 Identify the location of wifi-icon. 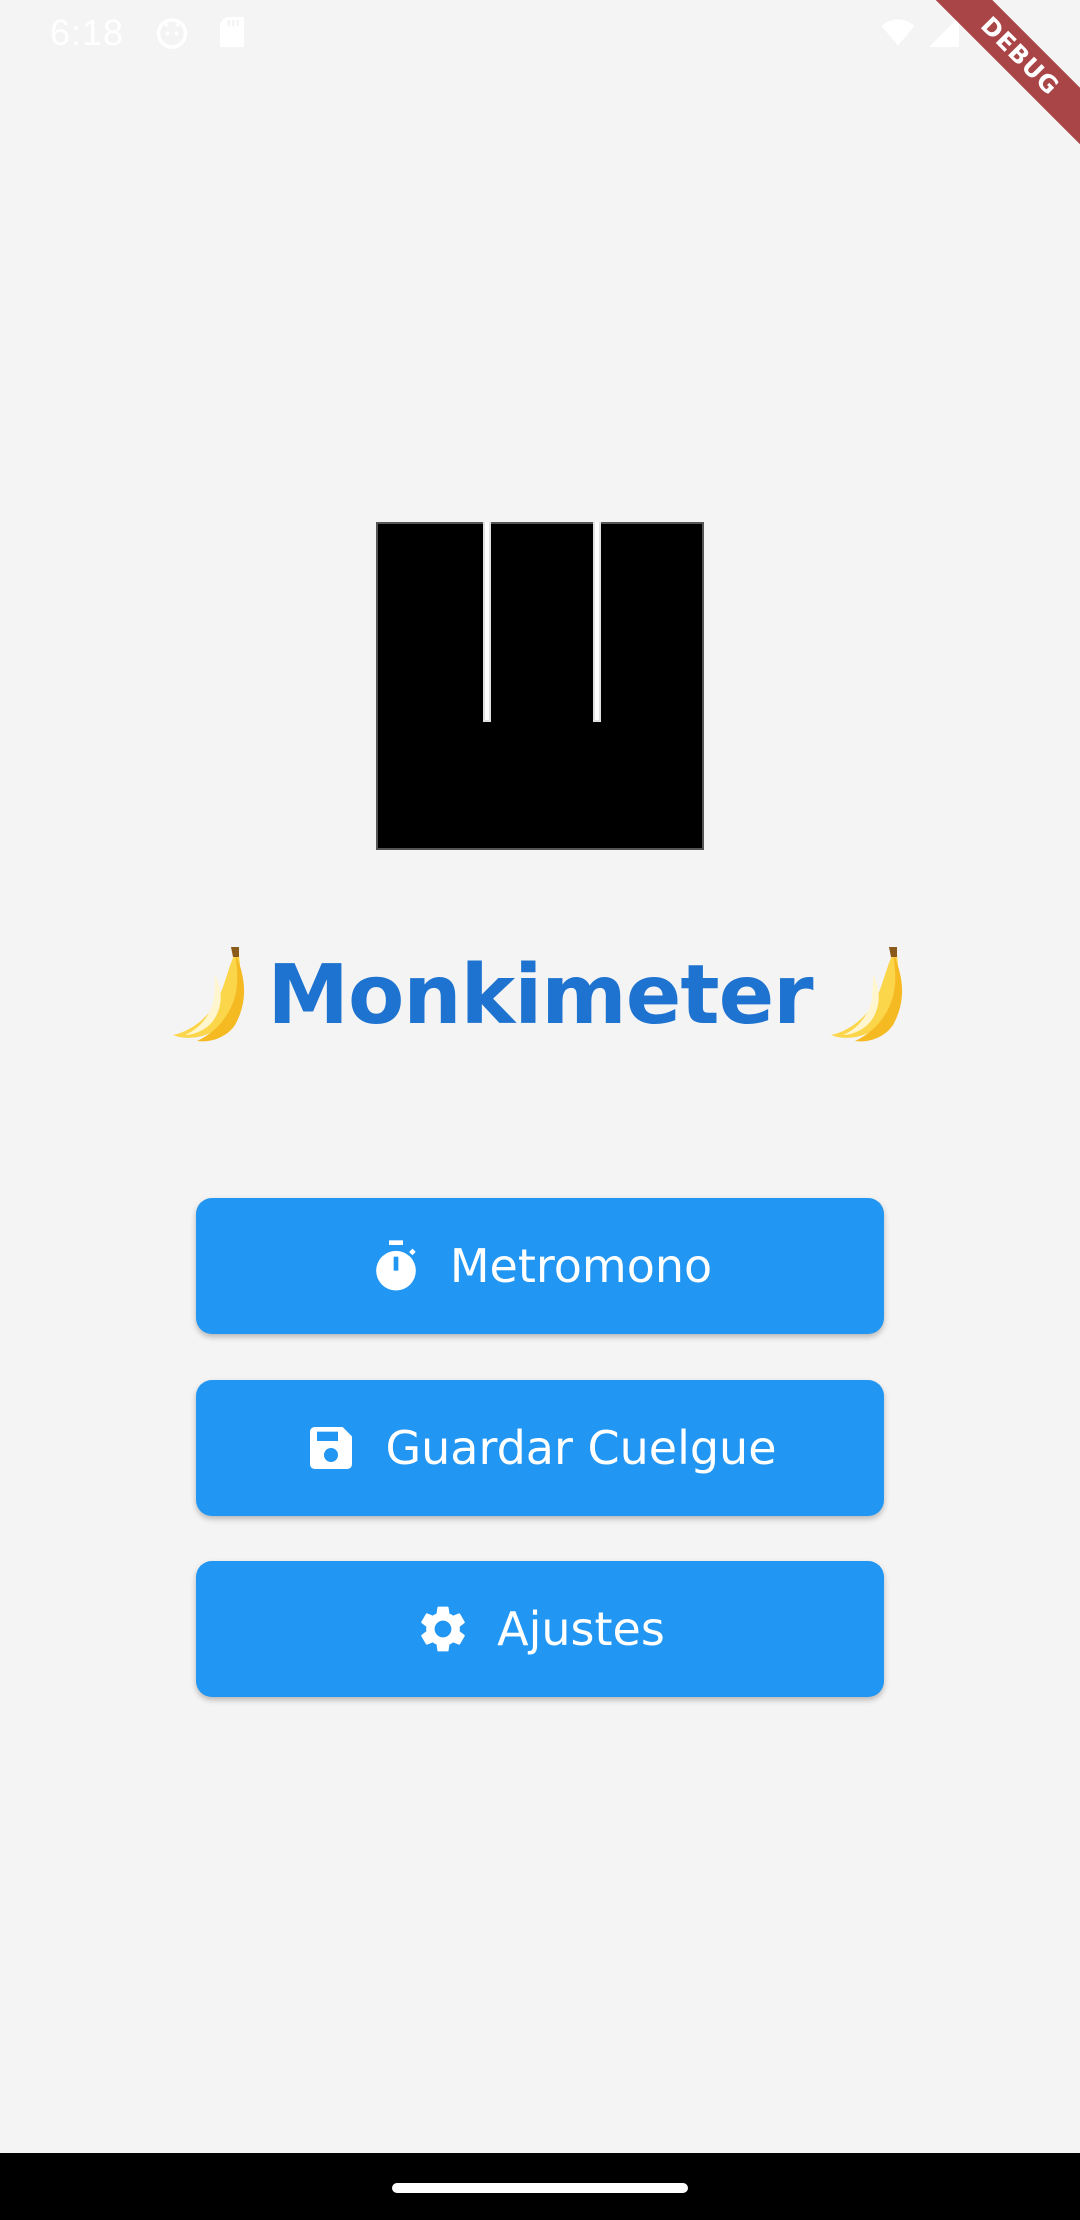
(898, 32).